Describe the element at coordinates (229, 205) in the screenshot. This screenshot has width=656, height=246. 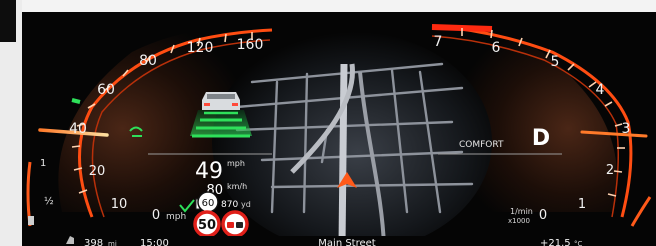
I see `limit-distance-value: 870` at that location.